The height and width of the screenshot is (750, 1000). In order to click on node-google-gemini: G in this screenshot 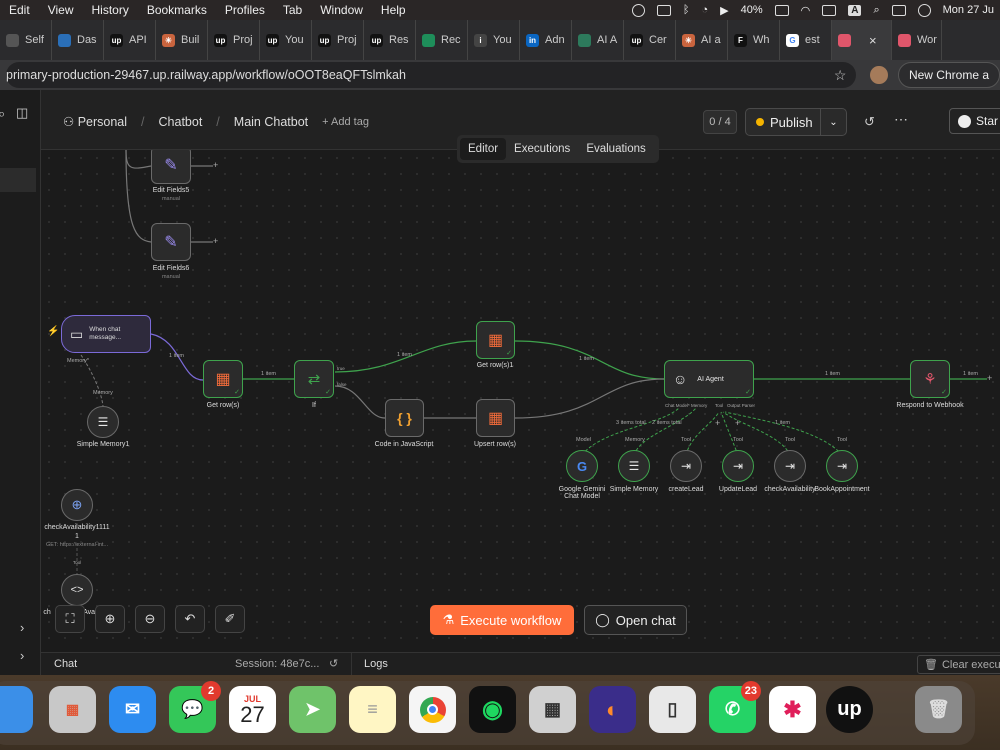, I will do `click(582, 466)`.